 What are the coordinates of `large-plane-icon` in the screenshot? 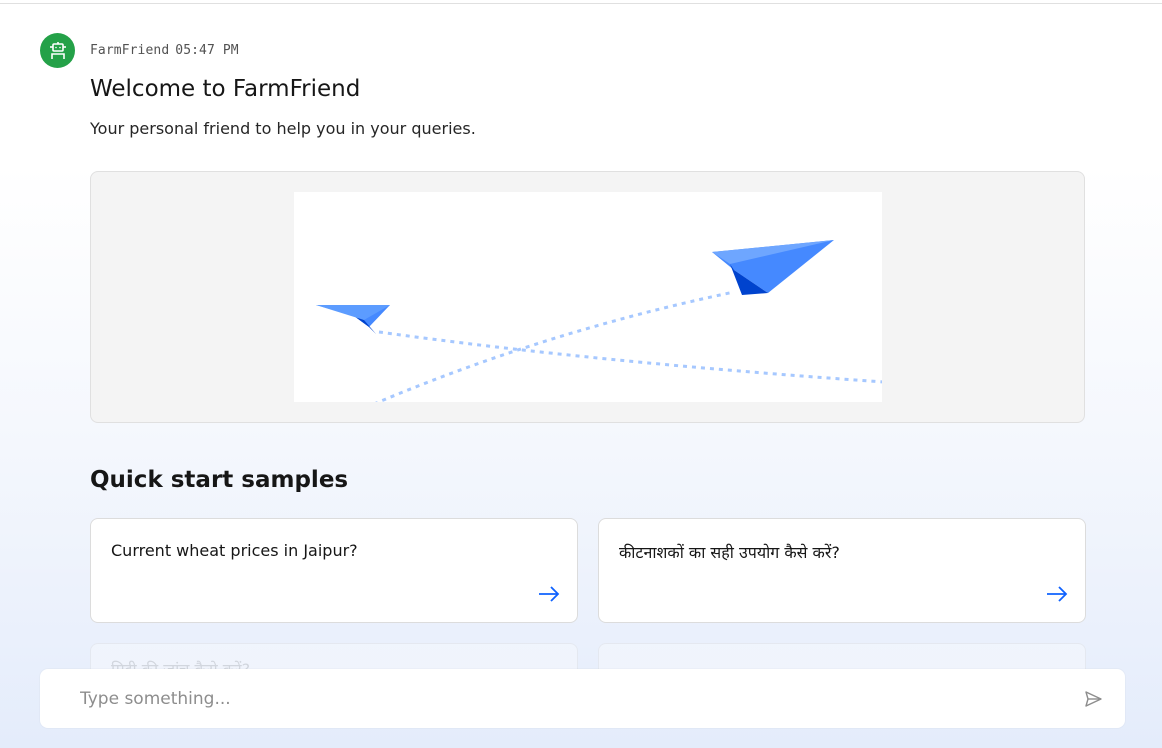 It's located at (773, 267).